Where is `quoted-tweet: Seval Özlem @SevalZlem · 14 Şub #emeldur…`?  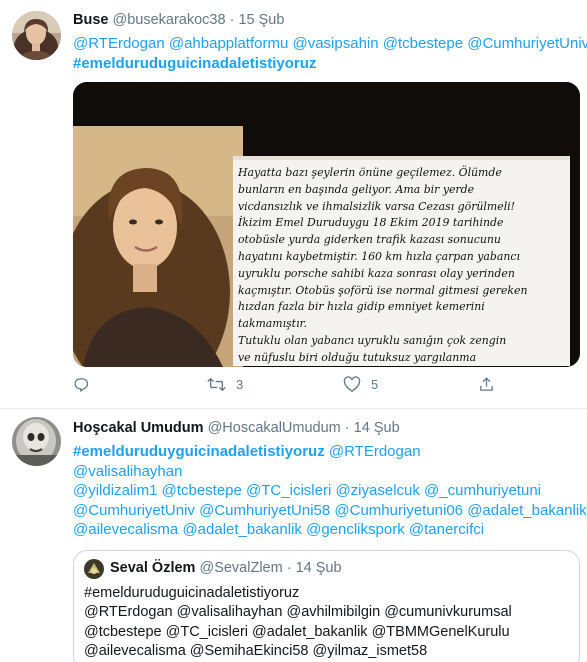
quoted-tweet: Seval Özlem @SevalZlem · 14 Şub #emeldur… is located at coordinates (326, 606).